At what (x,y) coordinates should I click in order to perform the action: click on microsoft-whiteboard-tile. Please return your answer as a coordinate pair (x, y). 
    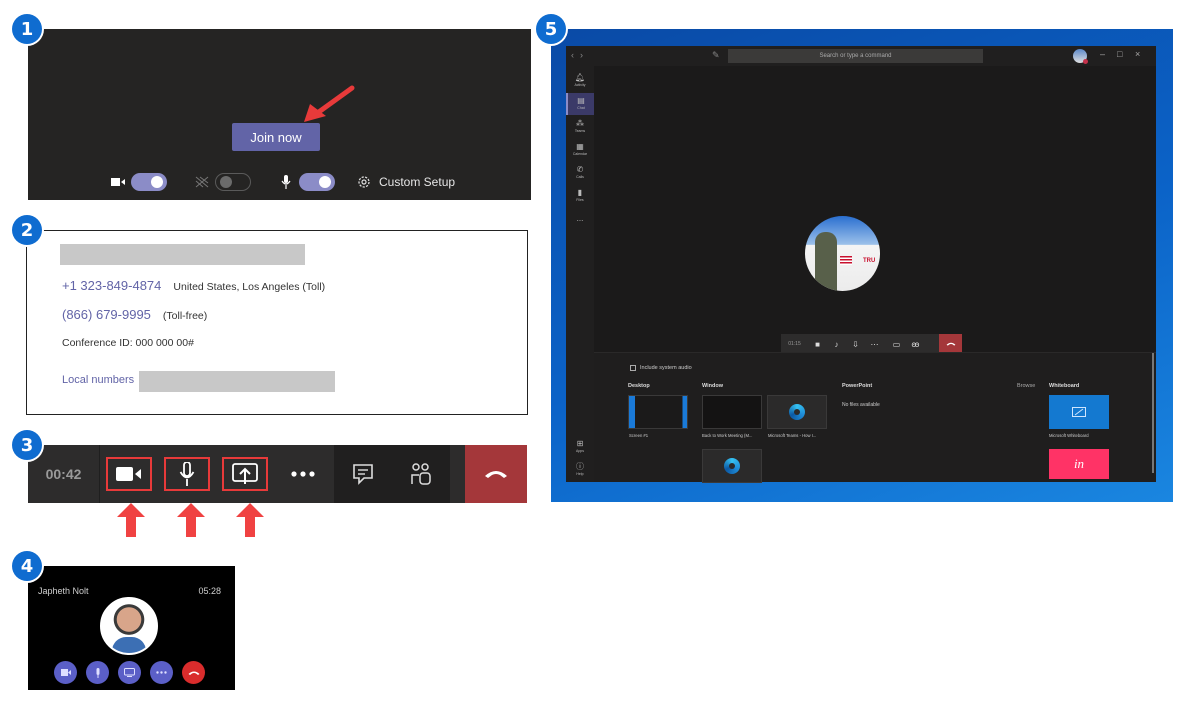
    Looking at the image, I should click on (1079, 412).